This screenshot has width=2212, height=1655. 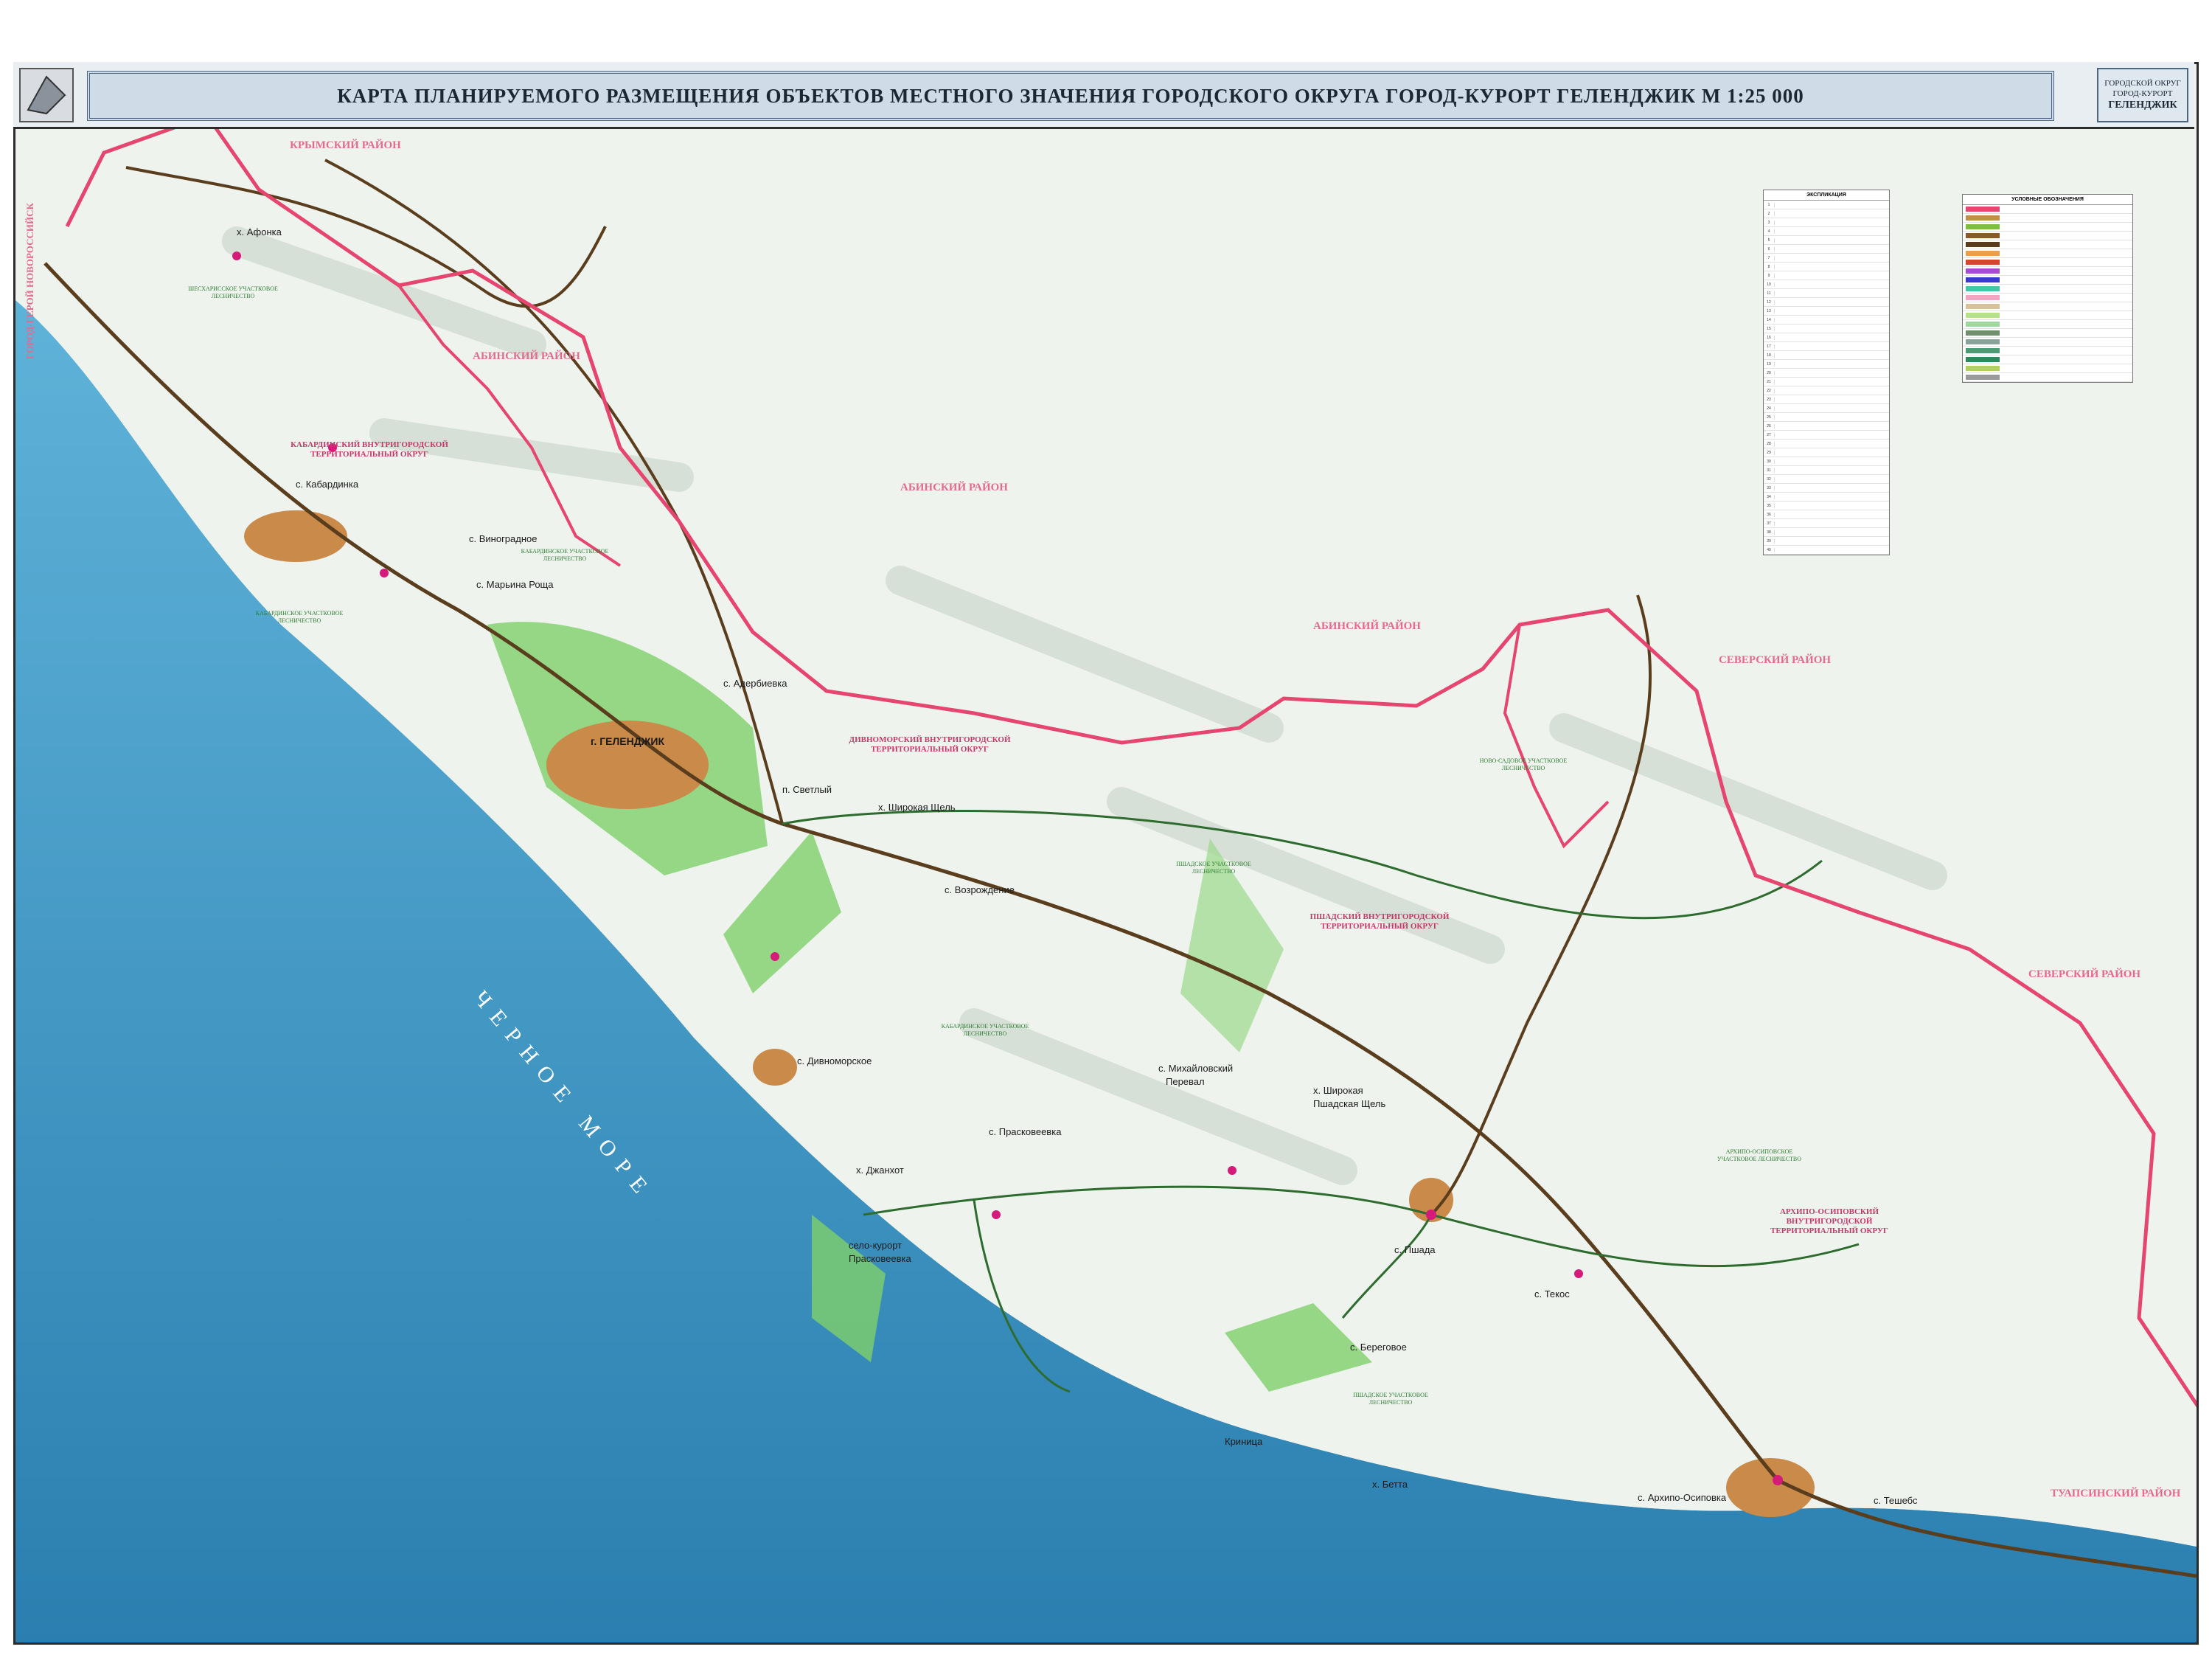 What do you see at coordinates (1769, 373) in the screenshot?
I see `explication-row-number: 20` at bounding box center [1769, 373].